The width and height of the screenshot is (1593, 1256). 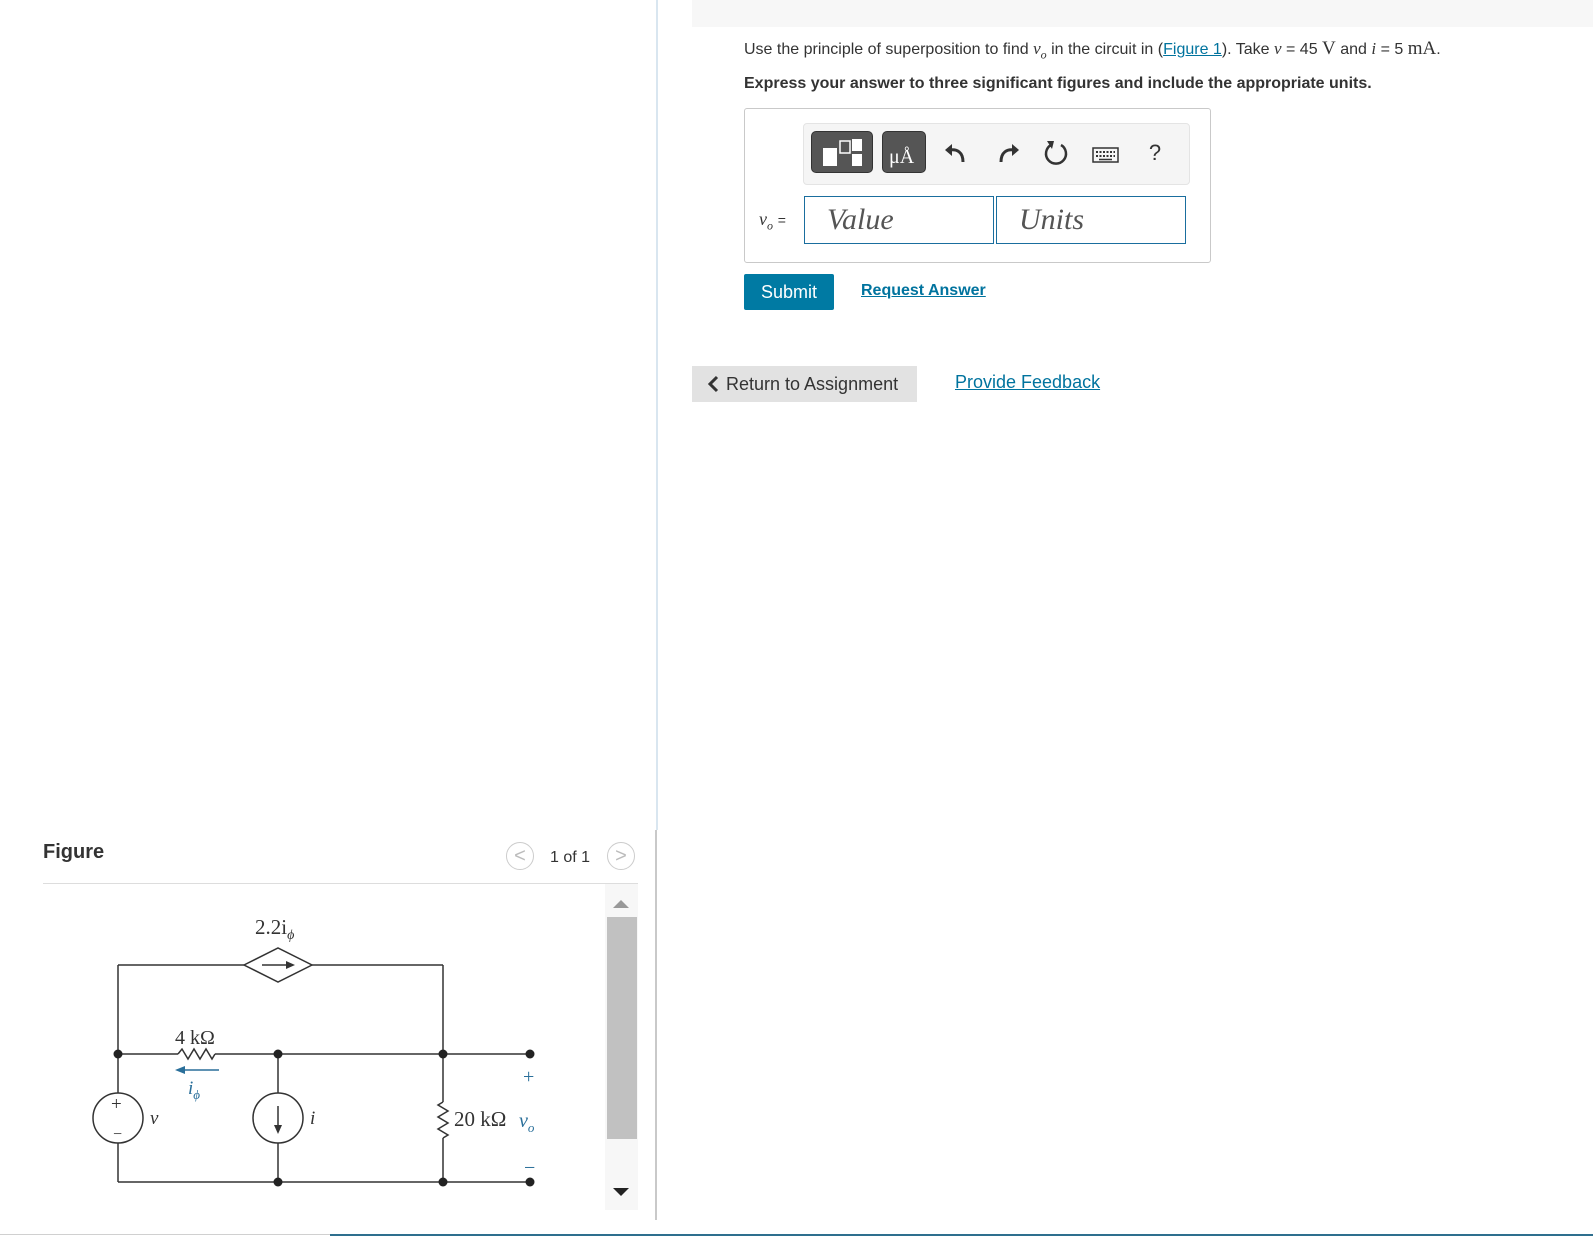 What do you see at coordinates (528, 1077) in the screenshot?
I see `vo-plus: +` at bounding box center [528, 1077].